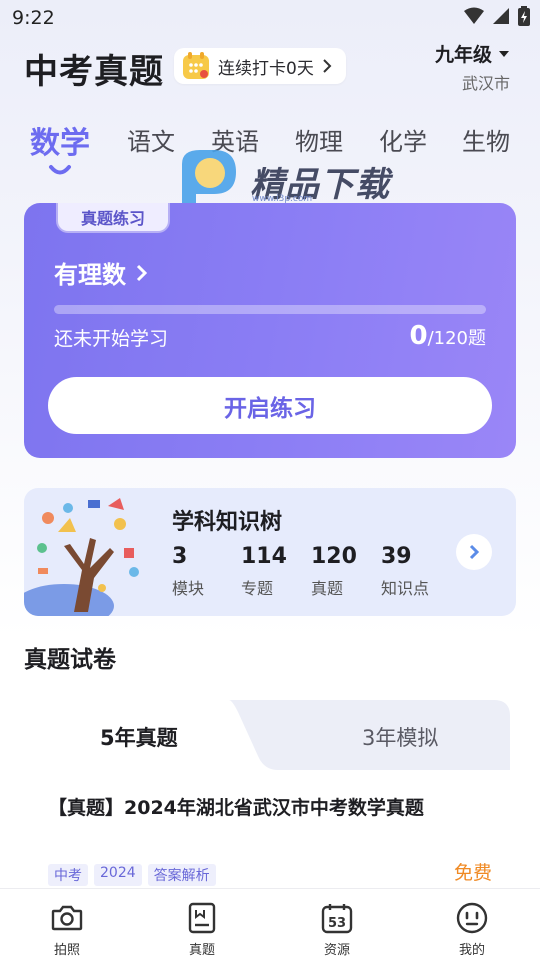 The image size is (540, 960). What do you see at coordinates (472, 918) in the screenshot?
I see `profile-face-icon` at bounding box center [472, 918].